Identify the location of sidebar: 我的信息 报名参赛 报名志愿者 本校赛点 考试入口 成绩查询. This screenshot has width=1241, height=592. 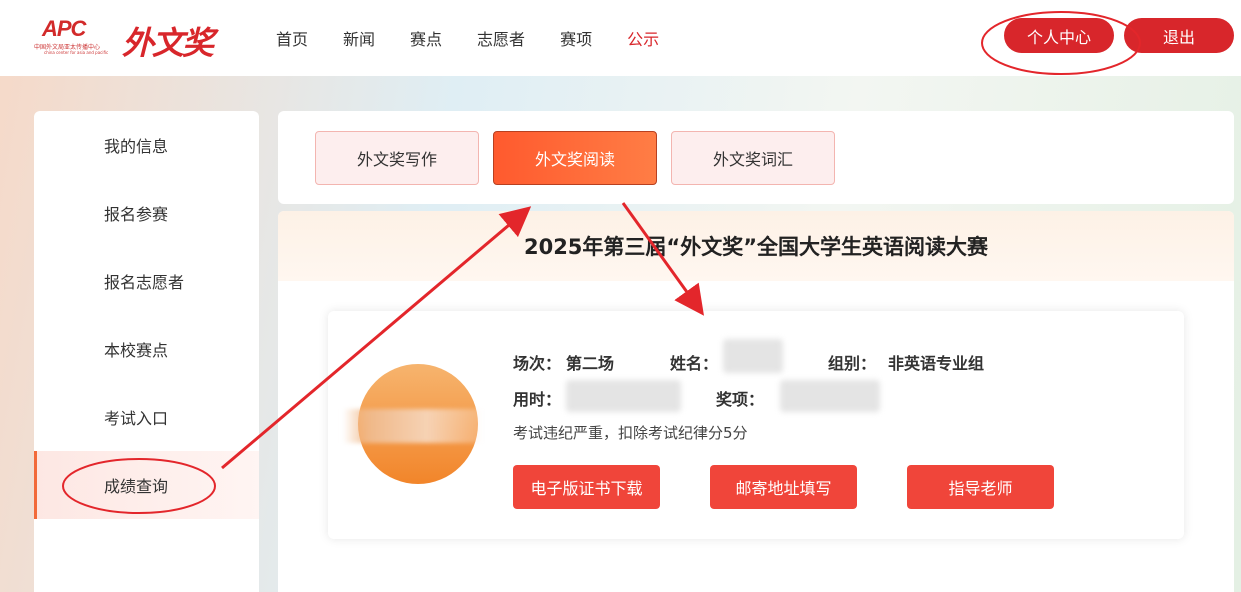
(146, 351).